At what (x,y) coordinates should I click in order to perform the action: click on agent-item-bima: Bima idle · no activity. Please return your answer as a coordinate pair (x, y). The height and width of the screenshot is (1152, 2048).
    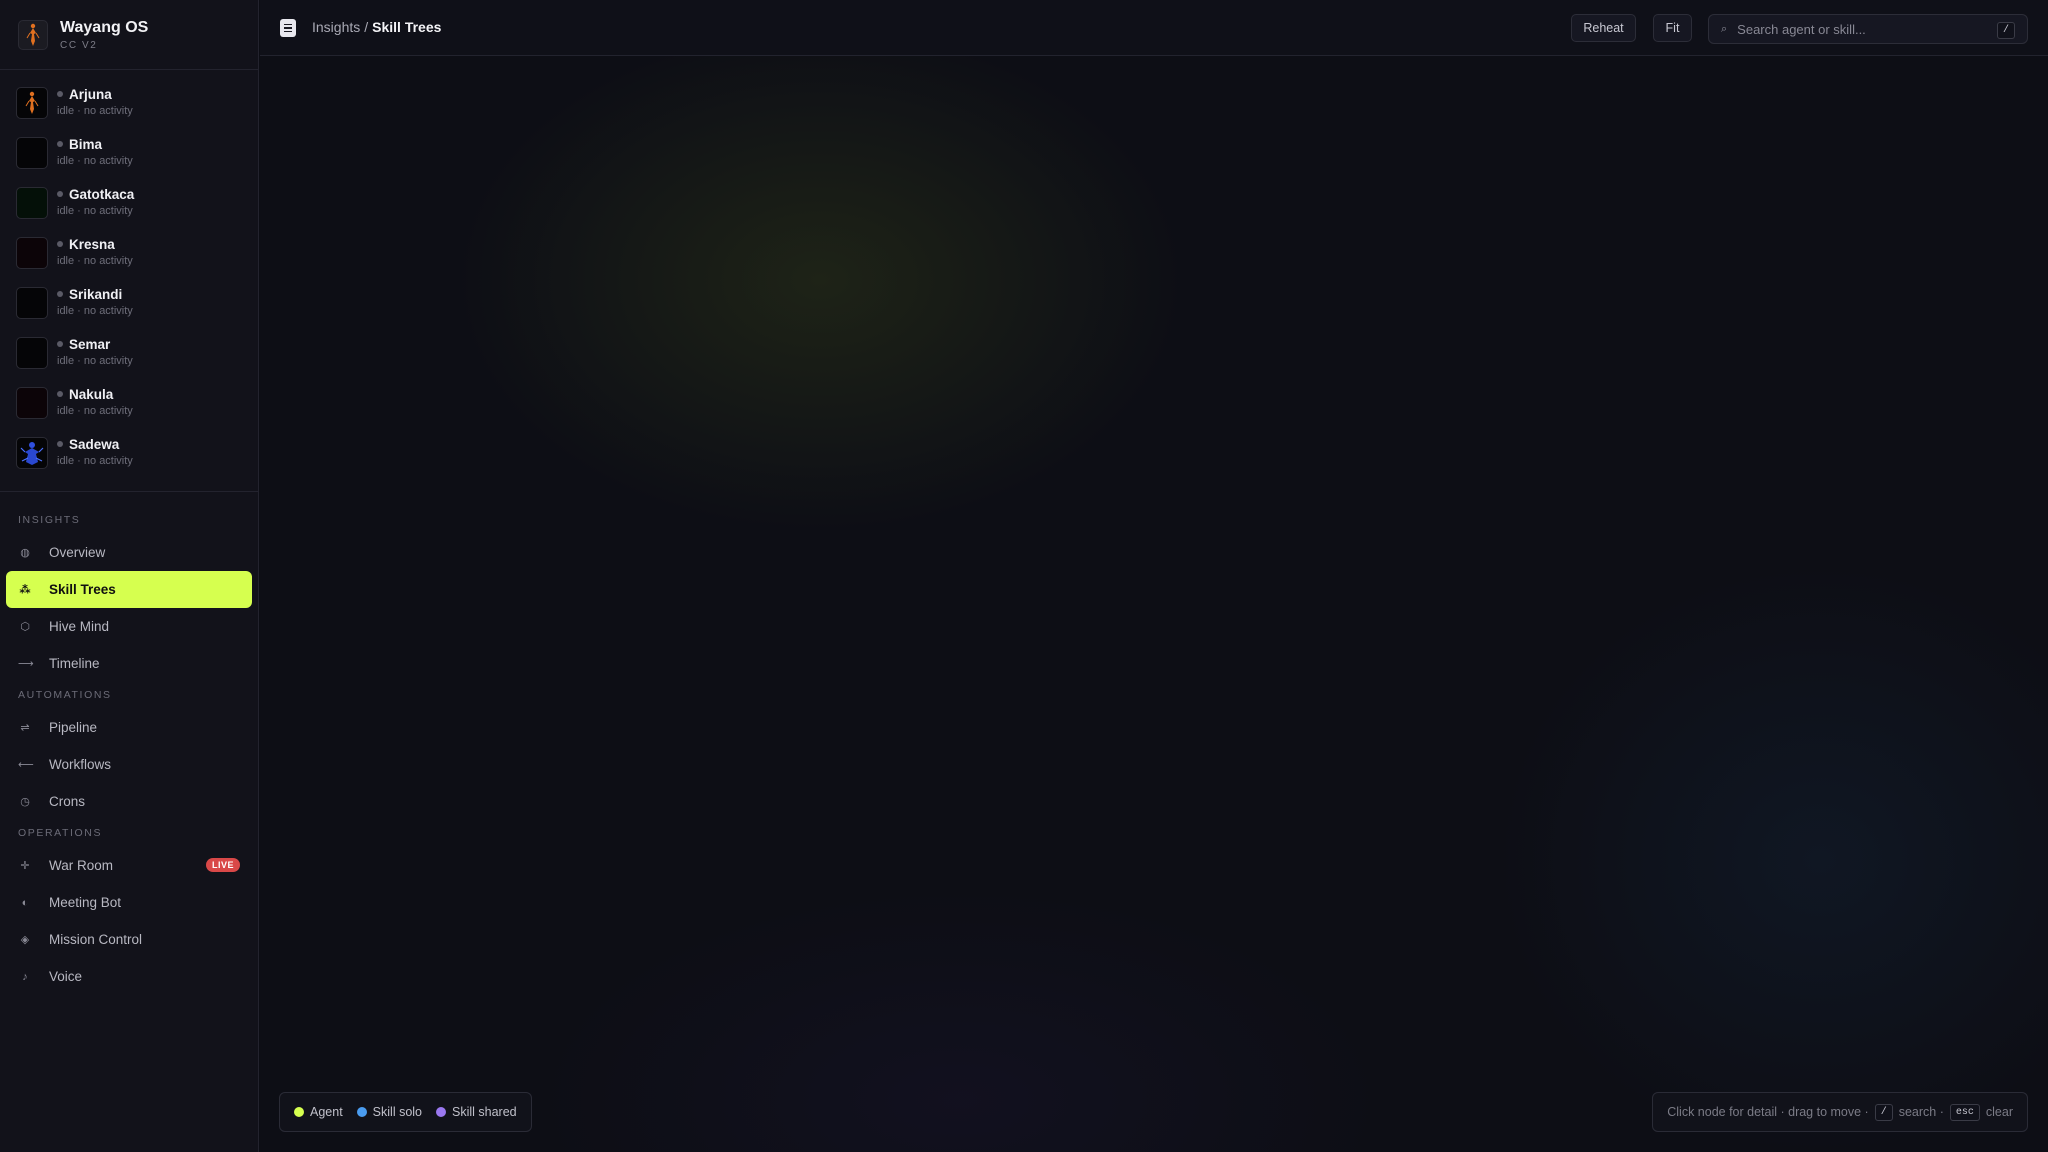
    Looking at the image, I should click on (129, 155).